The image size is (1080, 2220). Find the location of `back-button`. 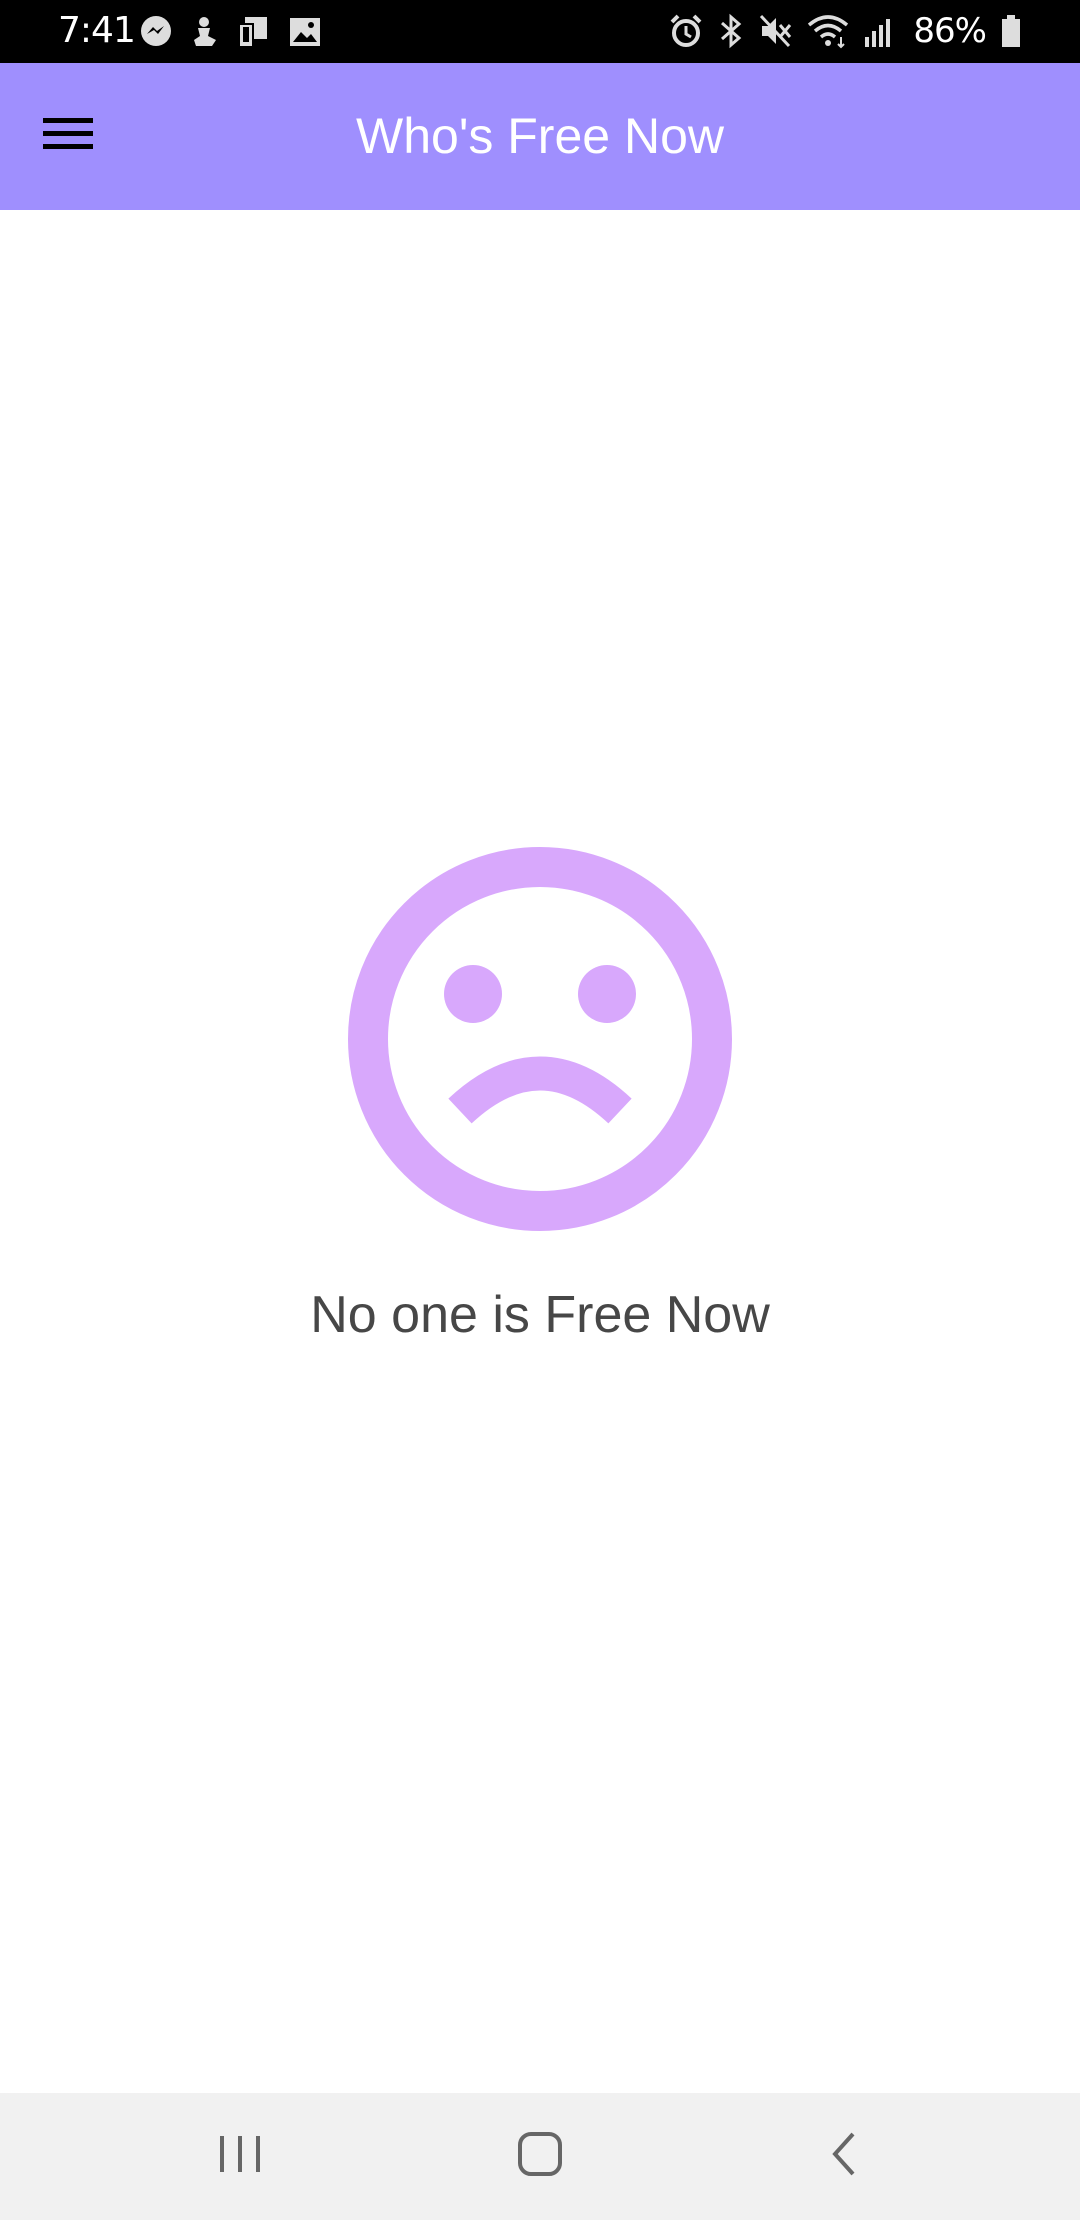

back-button is located at coordinates (844, 2156).